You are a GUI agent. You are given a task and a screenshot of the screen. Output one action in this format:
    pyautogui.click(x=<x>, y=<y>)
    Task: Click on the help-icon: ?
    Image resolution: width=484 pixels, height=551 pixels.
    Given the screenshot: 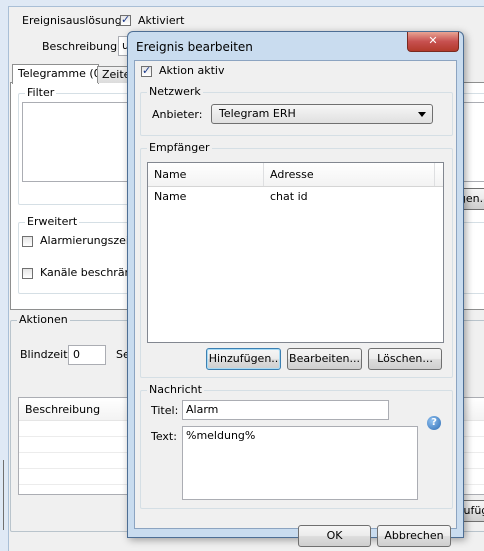 What is the action you would take?
    pyautogui.click(x=434, y=423)
    